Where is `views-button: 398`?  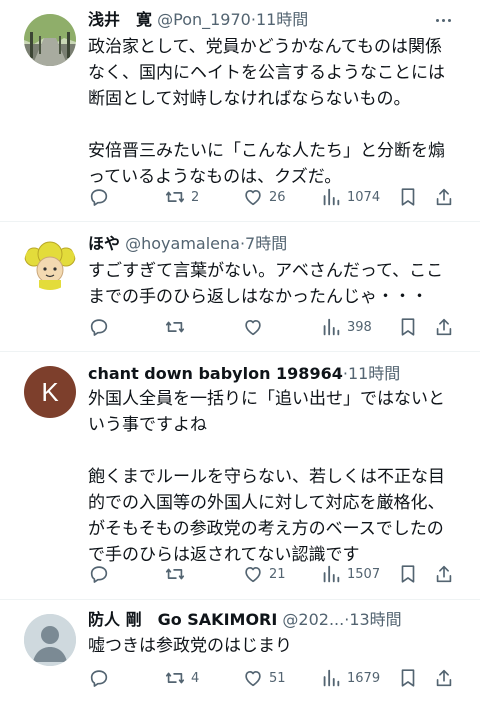
views-button: 398 is located at coordinates (346, 327).